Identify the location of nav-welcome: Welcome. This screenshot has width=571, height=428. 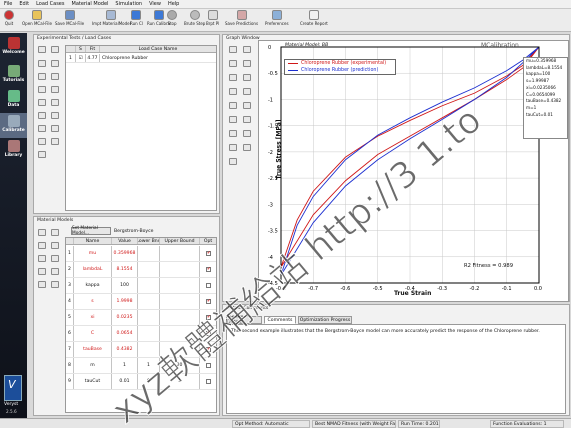
(13, 47).